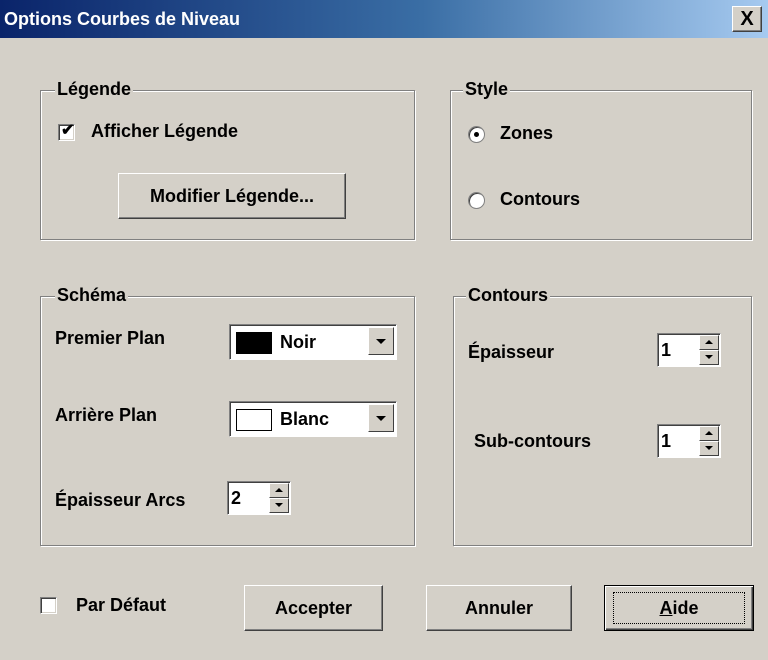  I want to click on window-title: Options Courbes de Niveau, so click(122, 19).